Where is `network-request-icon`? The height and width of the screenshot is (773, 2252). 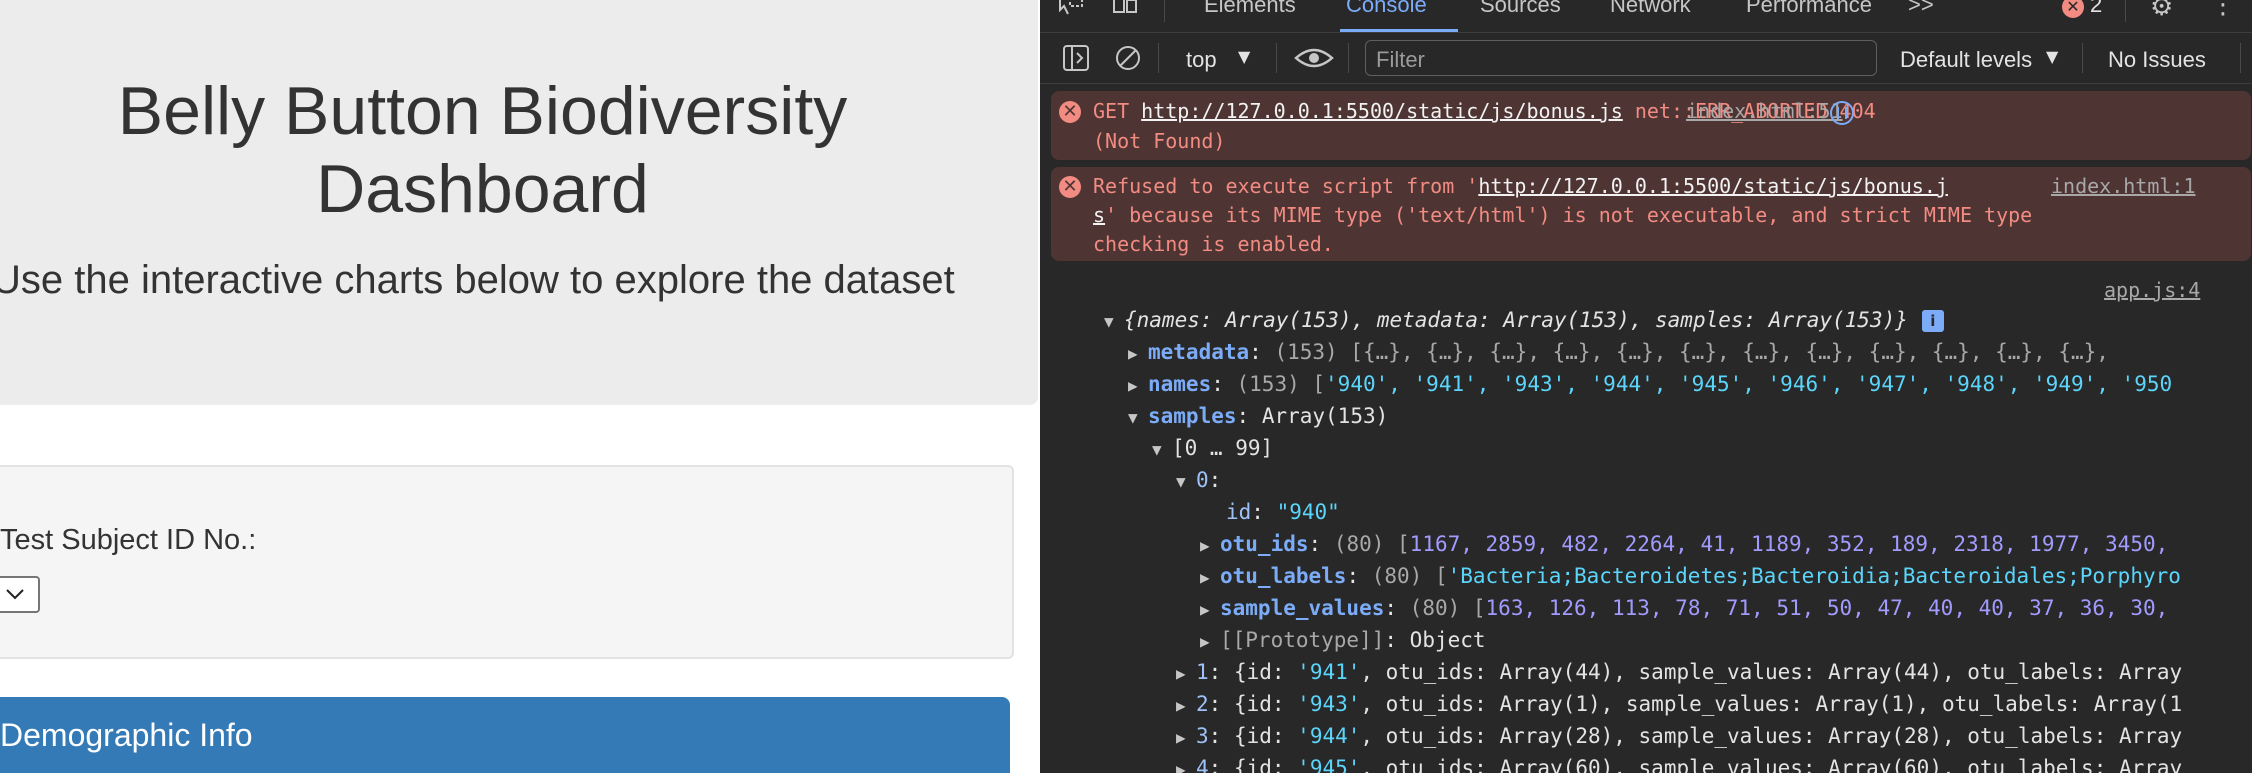
network-request-icon is located at coordinates (1842, 113).